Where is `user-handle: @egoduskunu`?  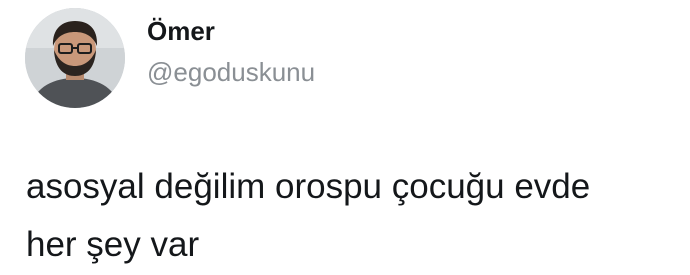 user-handle: @egoduskunu is located at coordinates (231, 72).